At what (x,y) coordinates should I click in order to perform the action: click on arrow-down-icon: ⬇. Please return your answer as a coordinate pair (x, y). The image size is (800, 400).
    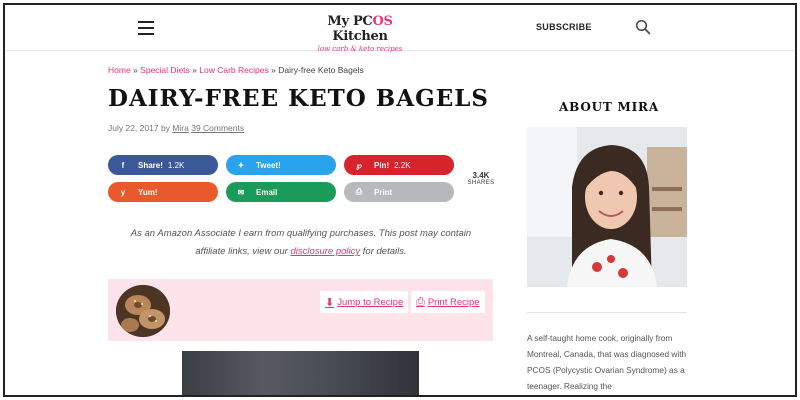
    Looking at the image, I should click on (330, 302).